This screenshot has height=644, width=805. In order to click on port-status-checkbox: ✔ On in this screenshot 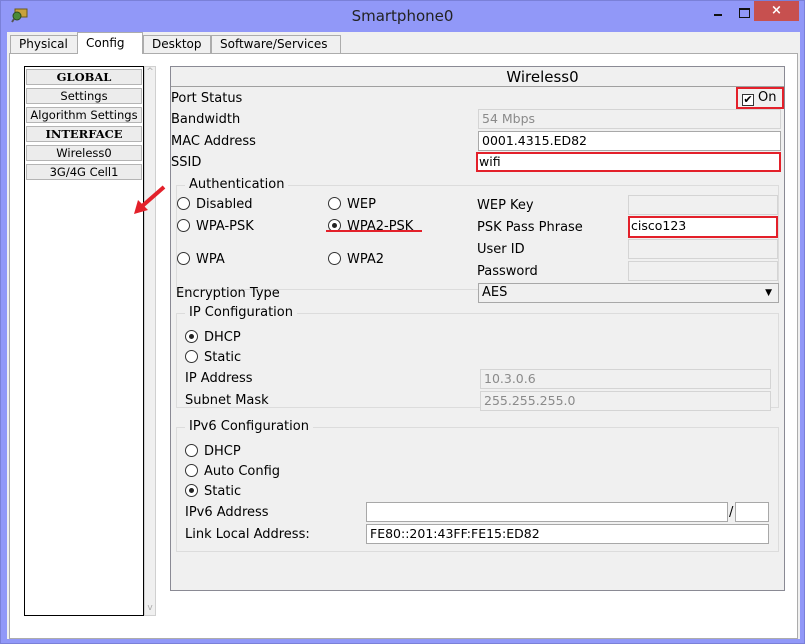, I will do `click(760, 98)`.